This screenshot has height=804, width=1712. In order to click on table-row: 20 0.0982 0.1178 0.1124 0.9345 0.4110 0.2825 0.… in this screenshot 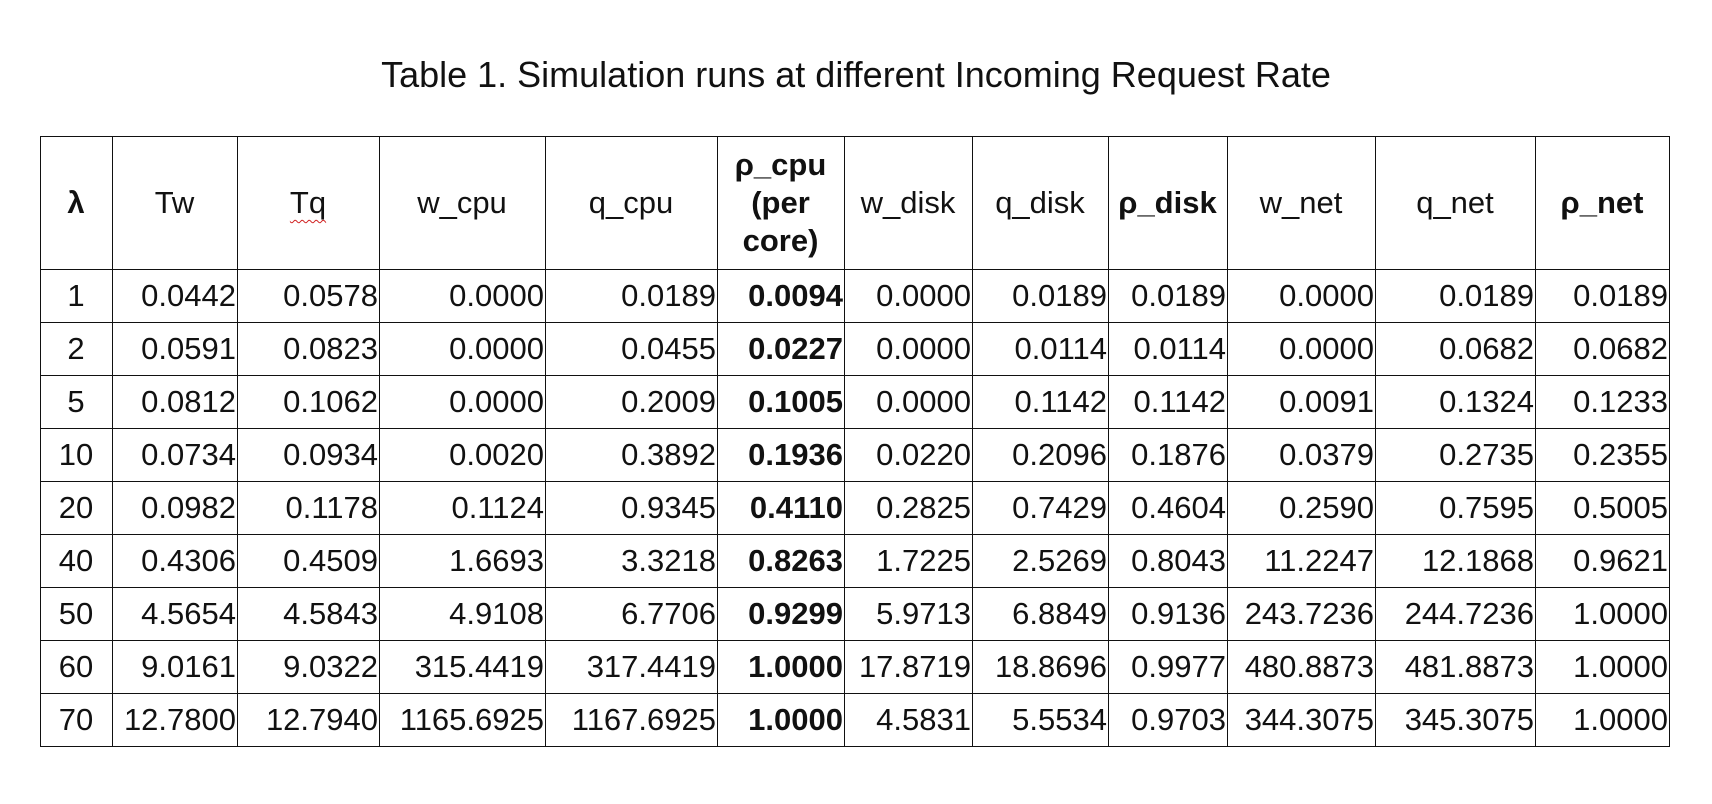, I will do `click(855, 508)`.